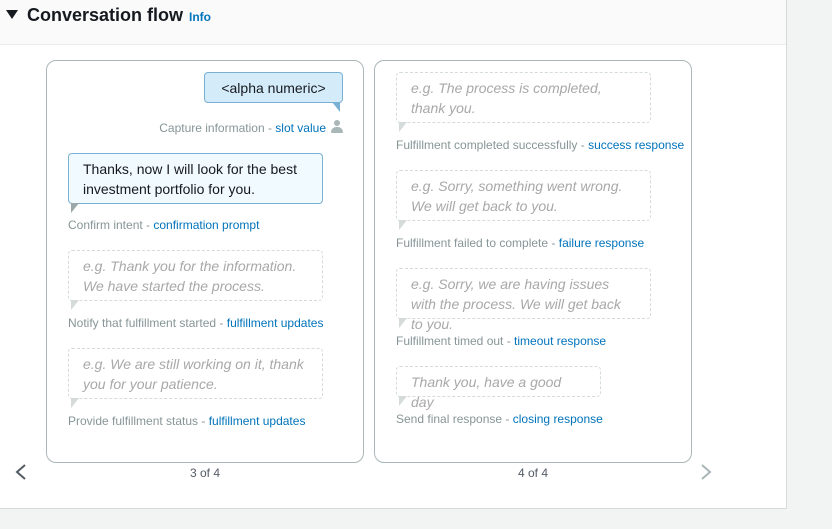 This screenshot has height=529, width=832. I want to click on caret-down-icon, so click(12, 14).